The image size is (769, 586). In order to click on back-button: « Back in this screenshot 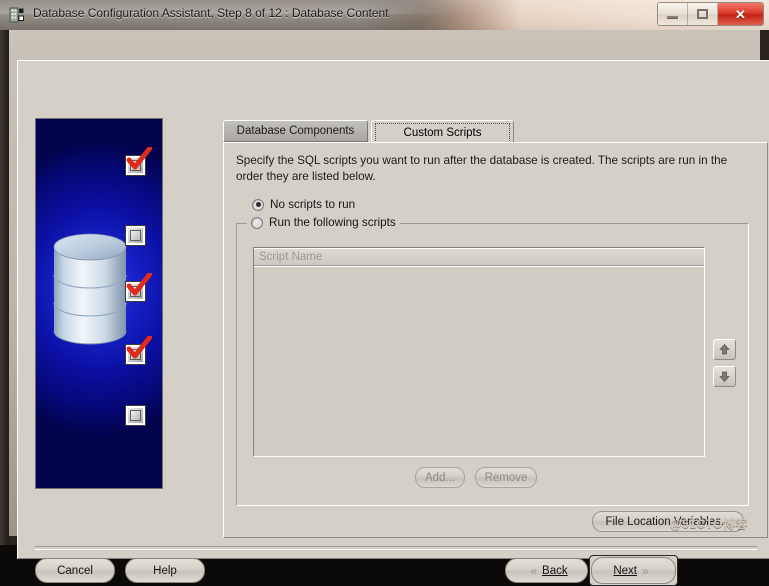, I will do `click(546, 570)`.